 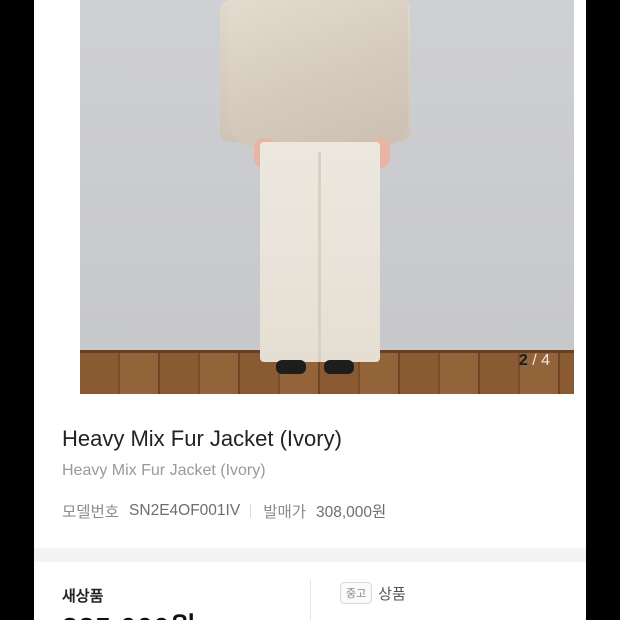 I want to click on release-price-value: 308,000원, so click(x=351, y=512).